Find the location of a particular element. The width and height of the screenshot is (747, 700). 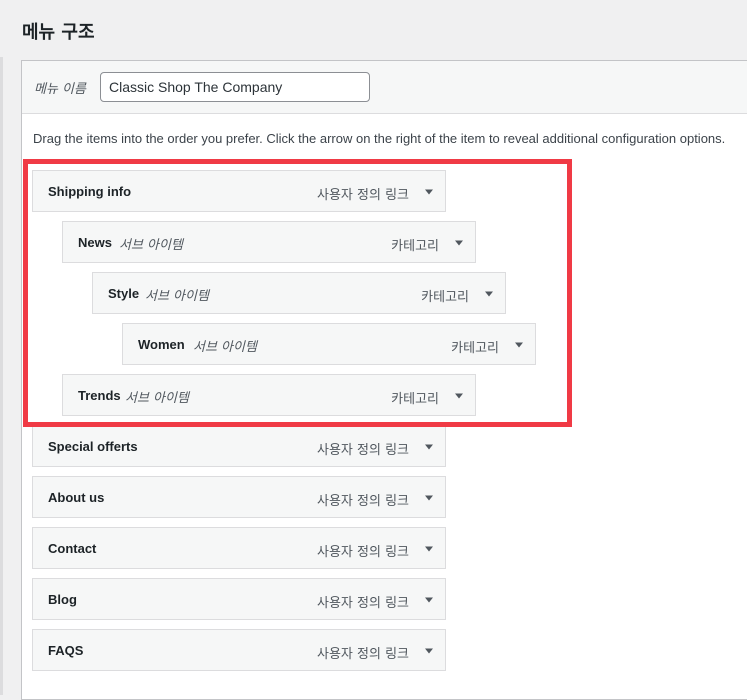

menu-item: Trends 서브 아이템 카테고리 is located at coordinates (269, 395).